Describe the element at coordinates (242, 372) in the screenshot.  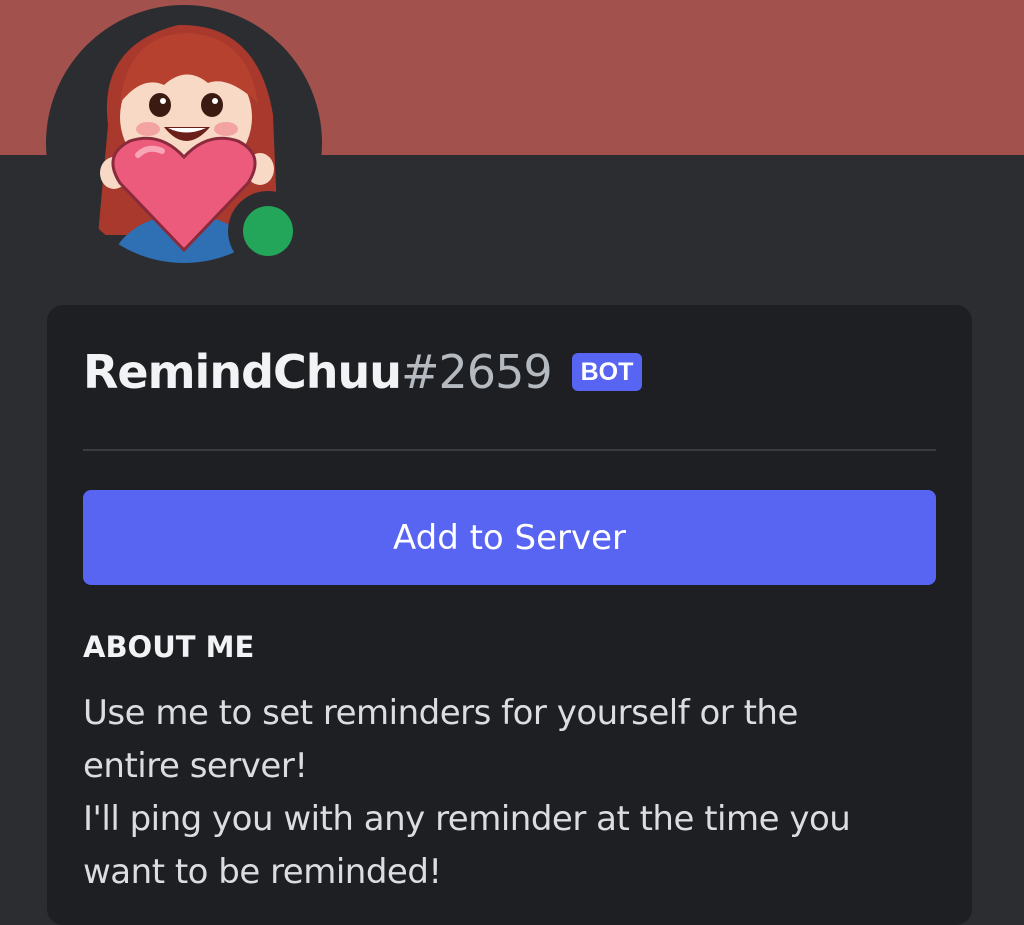
I see `username: RemindChuu` at that location.